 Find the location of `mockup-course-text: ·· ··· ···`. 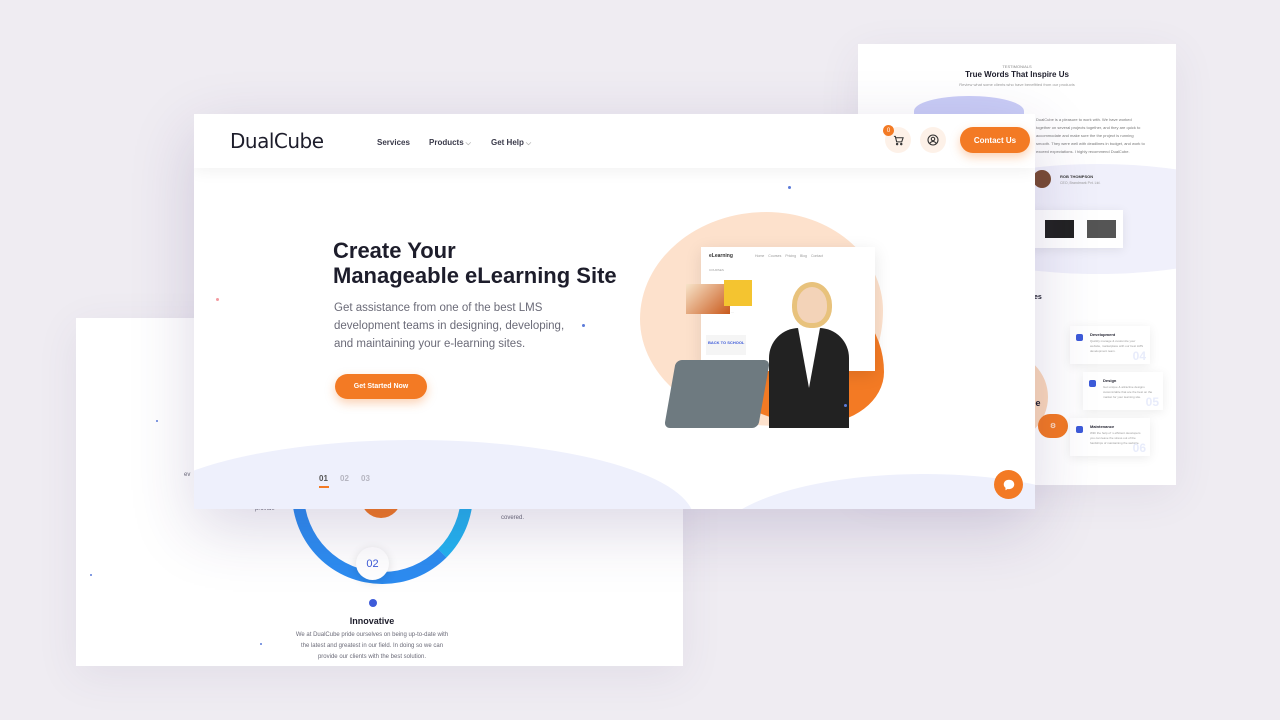

mockup-course-text: ·· ··· ··· is located at coordinates (729, 312).